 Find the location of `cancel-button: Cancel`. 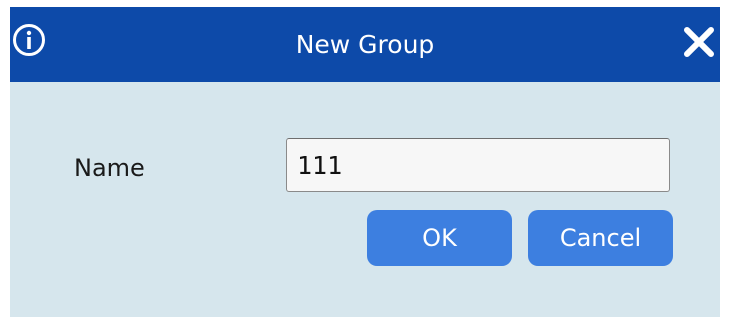

cancel-button: Cancel is located at coordinates (600, 238).